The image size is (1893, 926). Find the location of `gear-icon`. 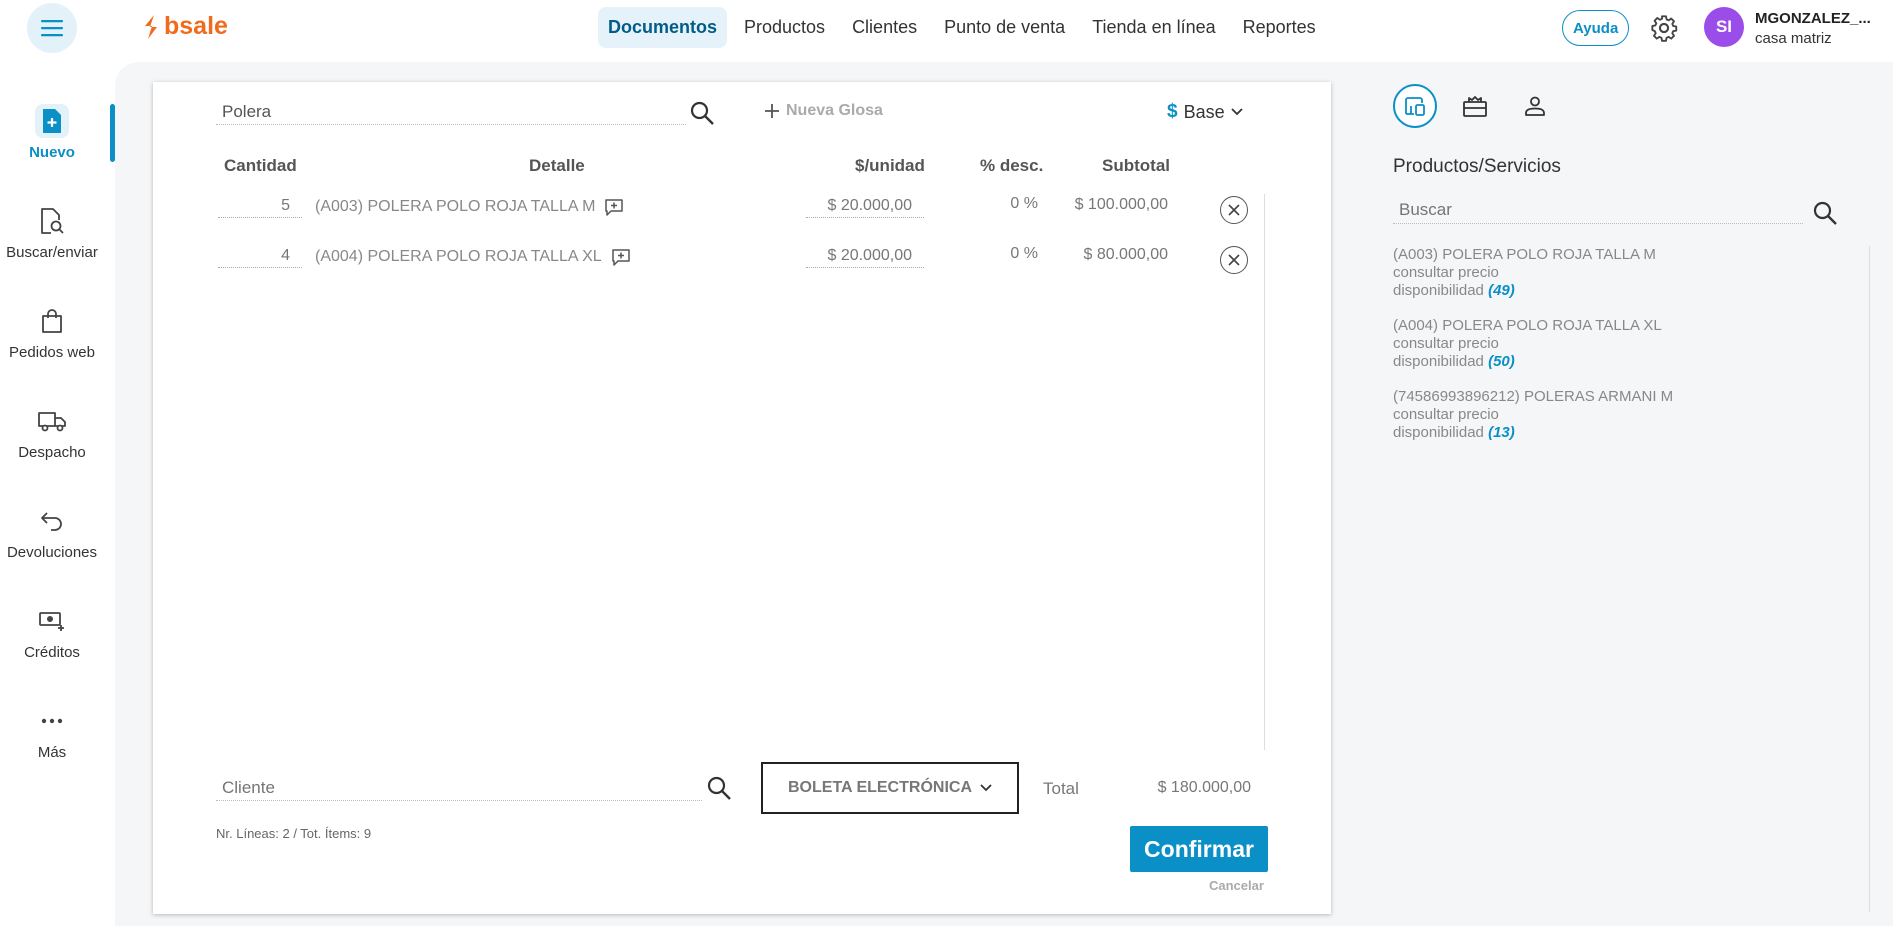

gear-icon is located at coordinates (1664, 28).